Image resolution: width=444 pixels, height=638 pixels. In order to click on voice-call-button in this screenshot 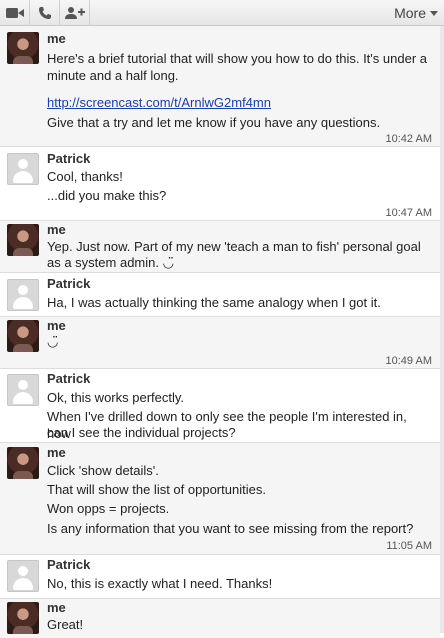, I will do `click(45, 13)`.